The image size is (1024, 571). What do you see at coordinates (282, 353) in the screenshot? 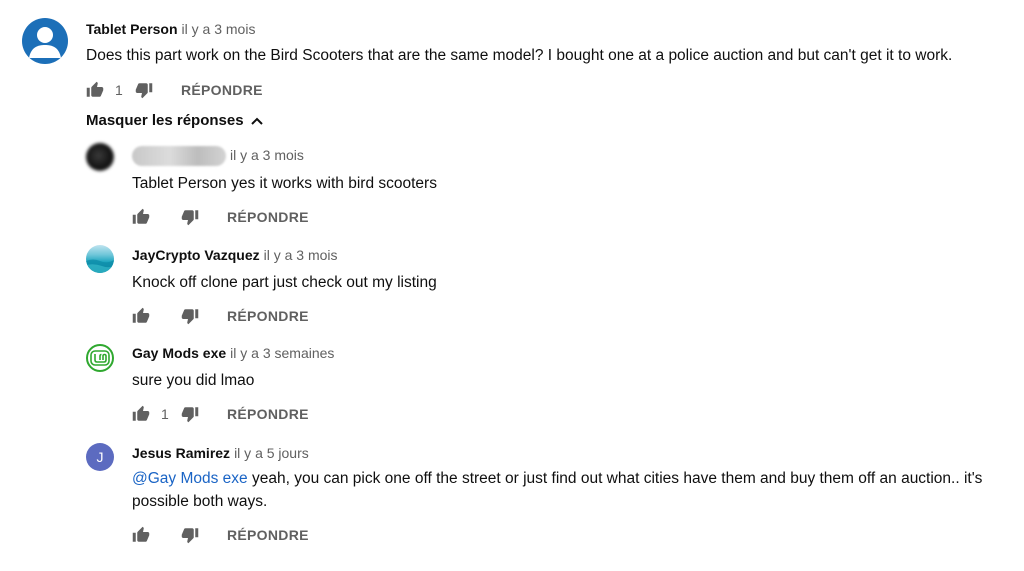
I see `timestamp: il y a 3 semaines` at bounding box center [282, 353].